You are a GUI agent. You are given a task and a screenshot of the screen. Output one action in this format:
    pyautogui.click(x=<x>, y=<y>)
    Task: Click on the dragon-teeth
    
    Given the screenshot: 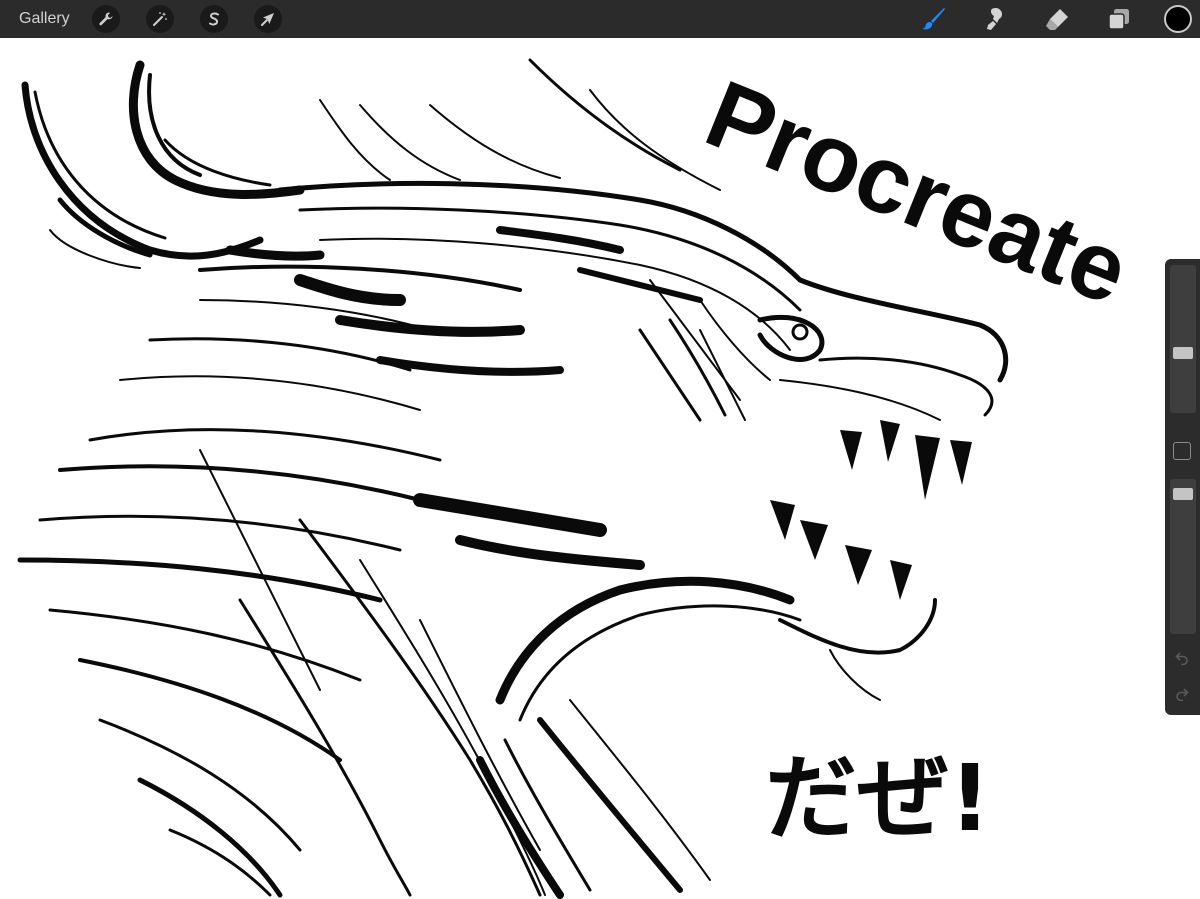 What is the action you would take?
    pyautogui.click(x=871, y=510)
    